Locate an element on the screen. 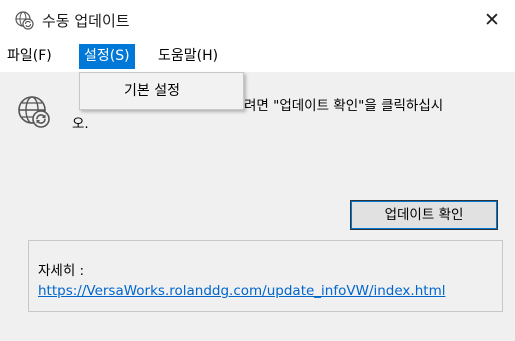 This screenshot has height=341, width=515. menu-bar: 파일(F) 설정(S) 도움말(H) is located at coordinates (257, 56).